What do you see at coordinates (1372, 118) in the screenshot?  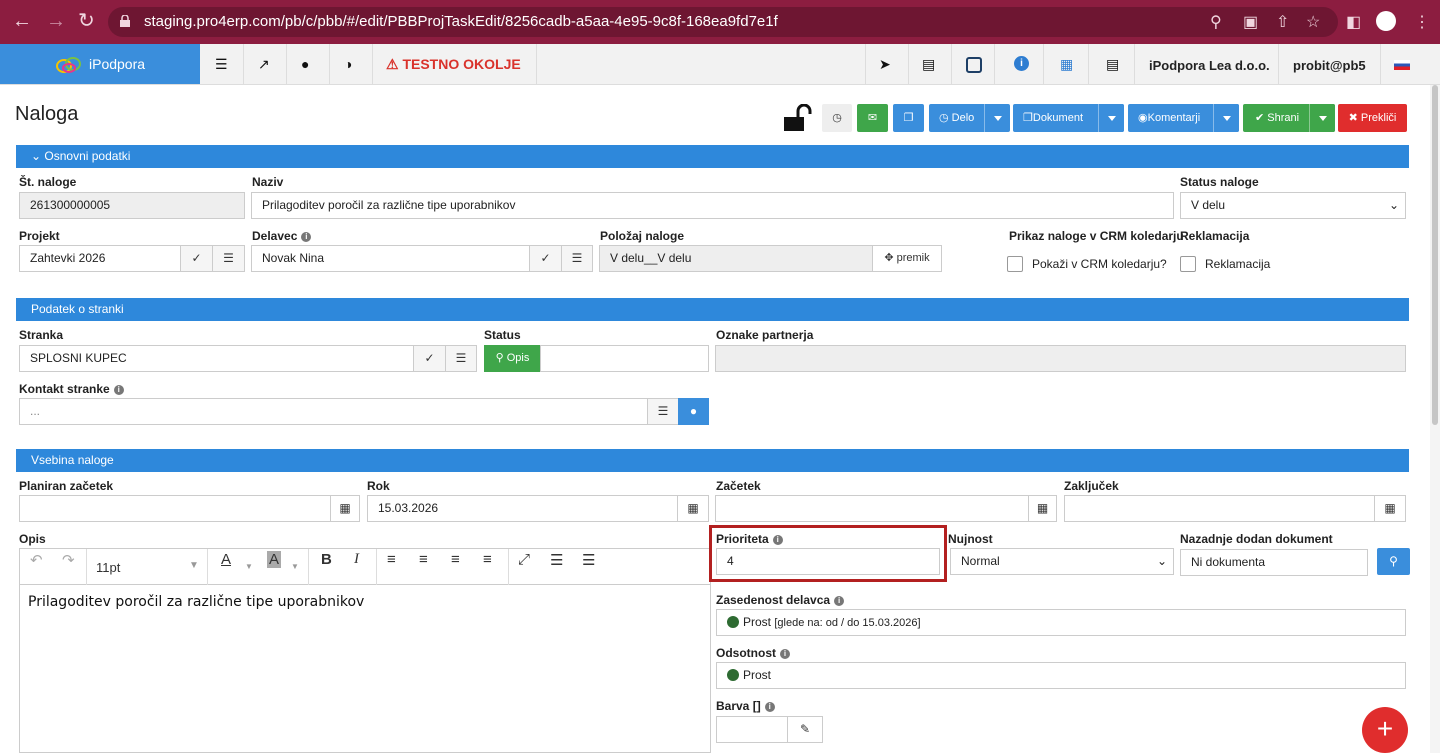 I see `preklici-button: ✖ Prekliči` at bounding box center [1372, 118].